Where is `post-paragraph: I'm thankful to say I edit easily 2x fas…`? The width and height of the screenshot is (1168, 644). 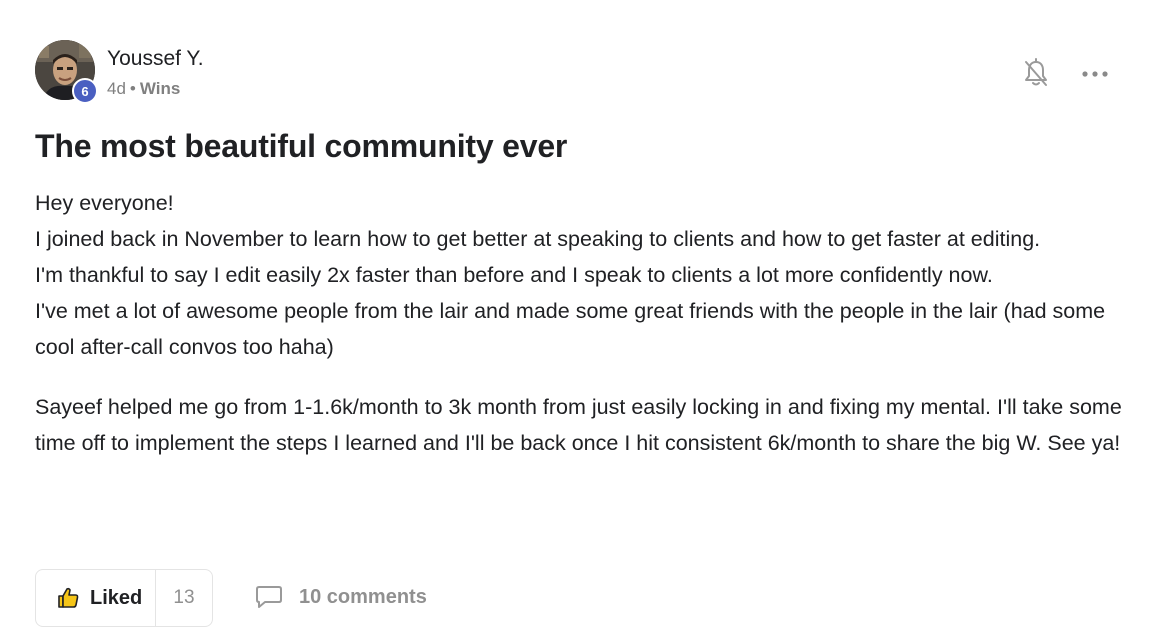
post-paragraph: I'm thankful to say I edit easily 2x fas… is located at coordinates (514, 275).